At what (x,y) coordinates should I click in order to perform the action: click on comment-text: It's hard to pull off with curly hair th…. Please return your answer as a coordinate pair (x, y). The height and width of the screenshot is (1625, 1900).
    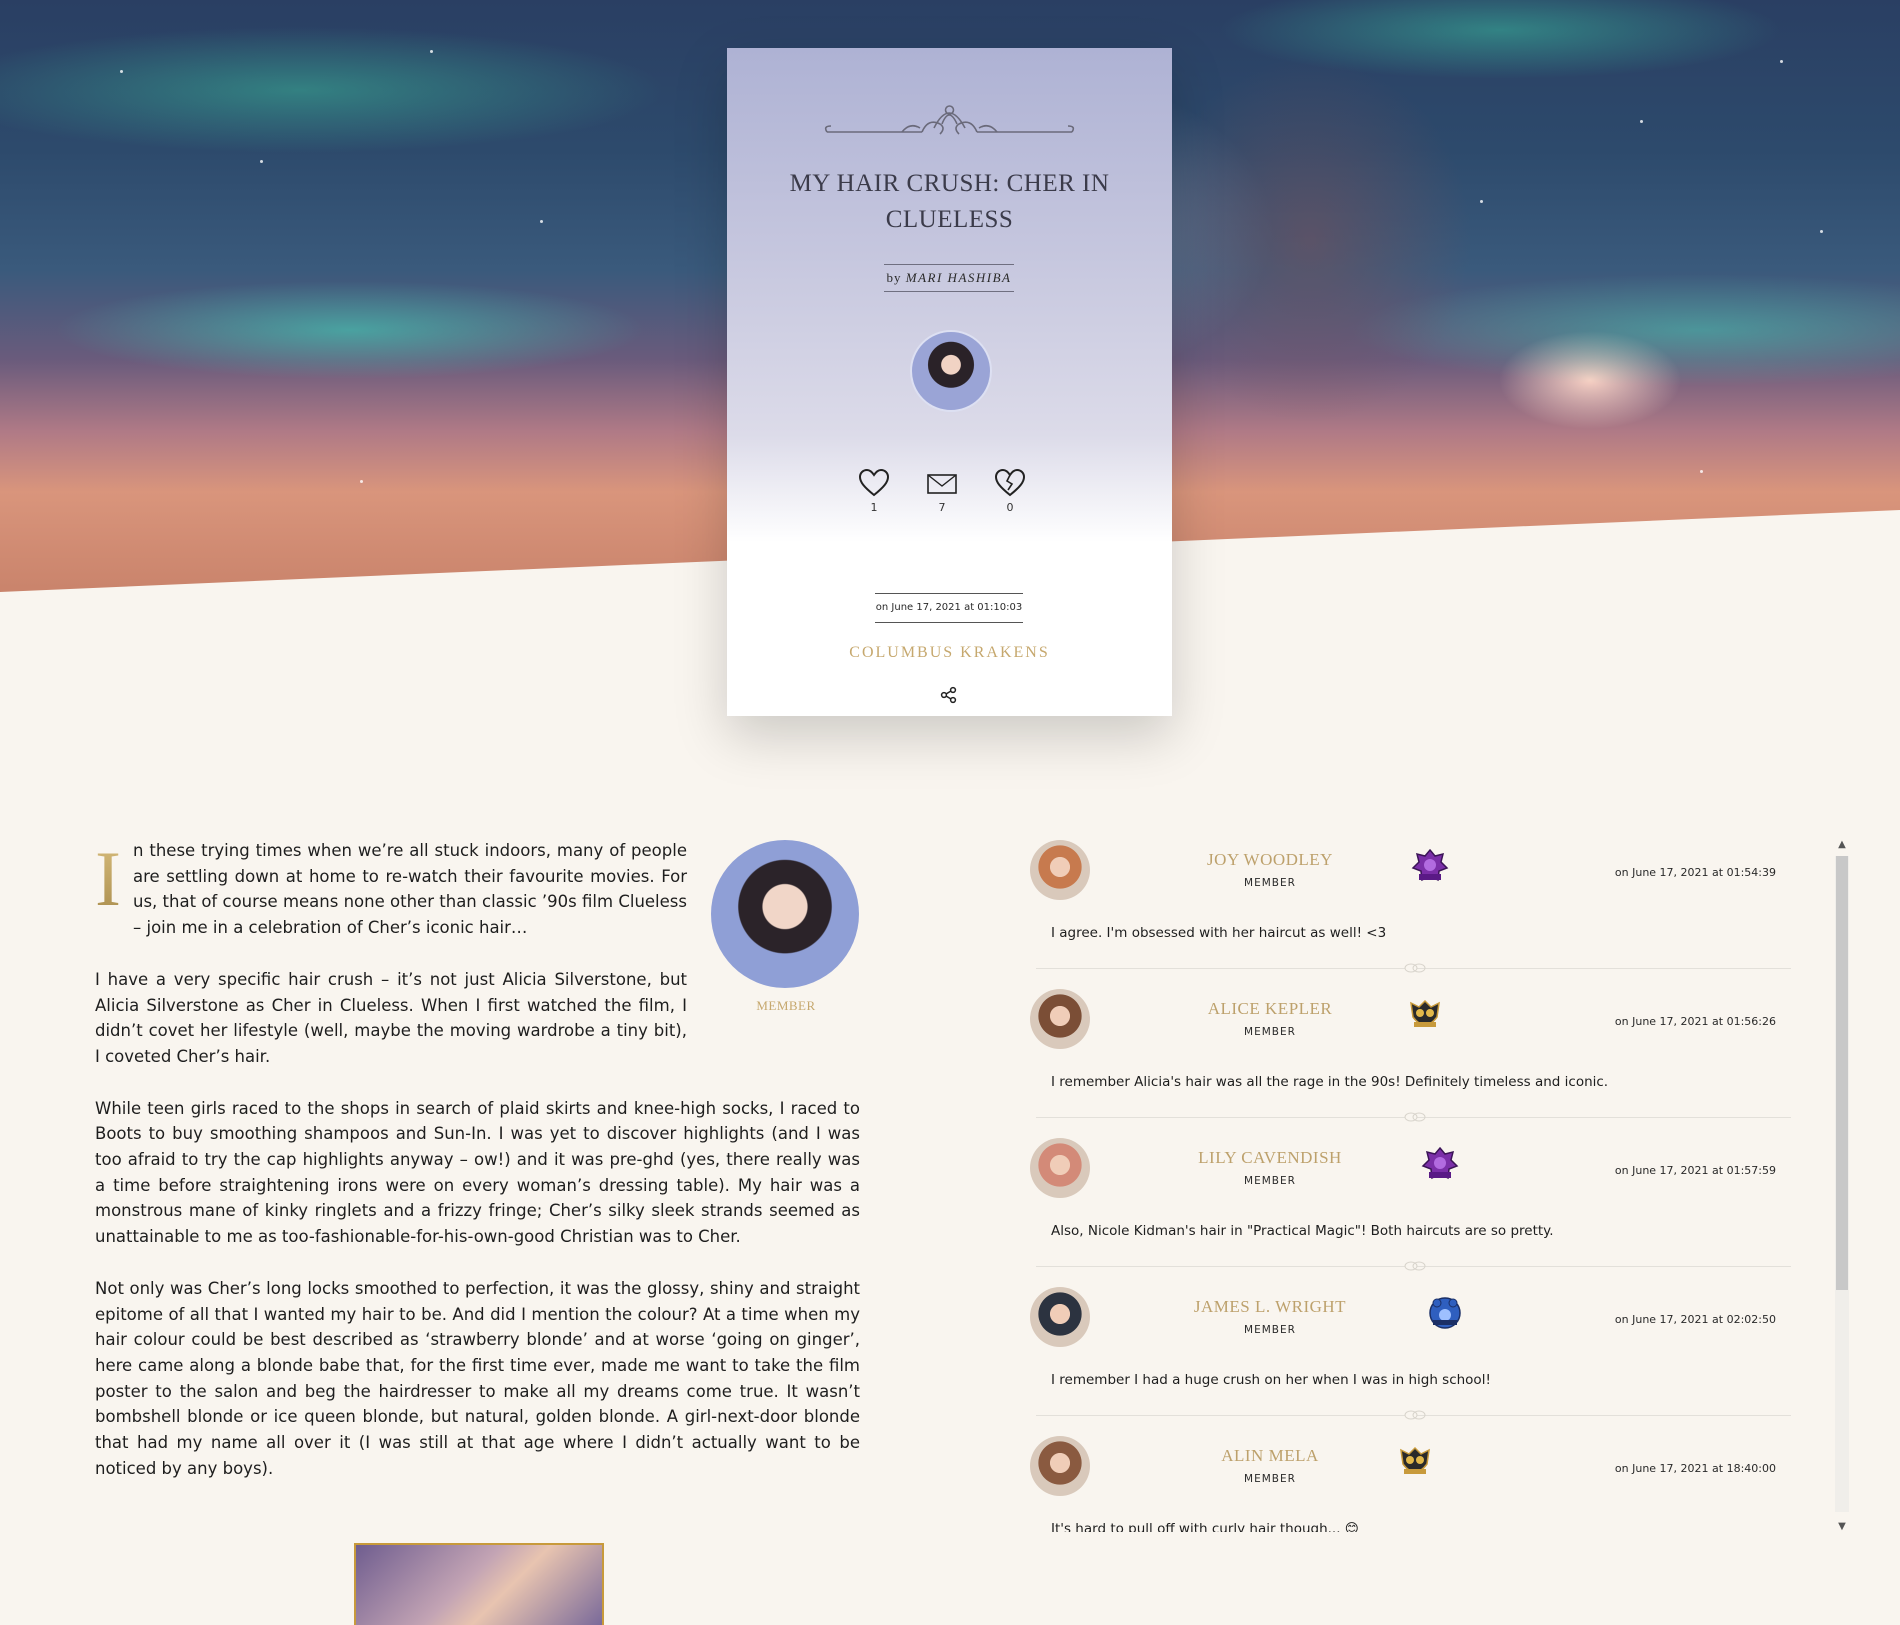
    Looking at the image, I should click on (1205, 1526).